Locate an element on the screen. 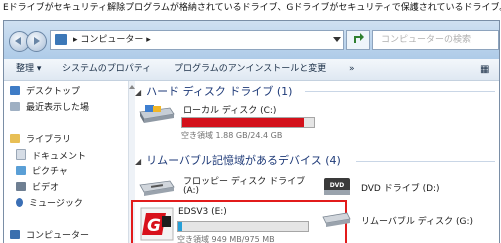  removable-disk-icon is located at coordinates (336, 219).